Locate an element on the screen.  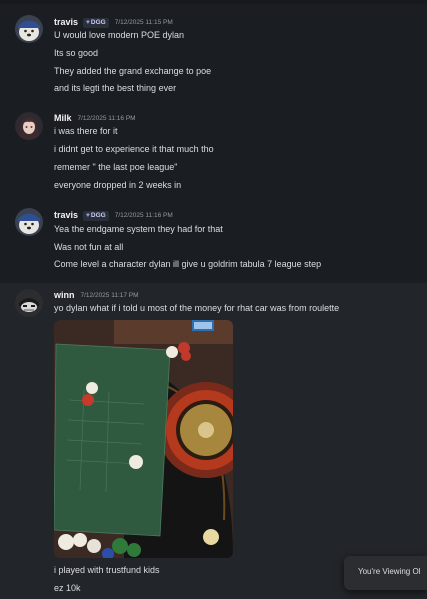
message-line: i played with trustfund kids is located at coordinates (107, 570).